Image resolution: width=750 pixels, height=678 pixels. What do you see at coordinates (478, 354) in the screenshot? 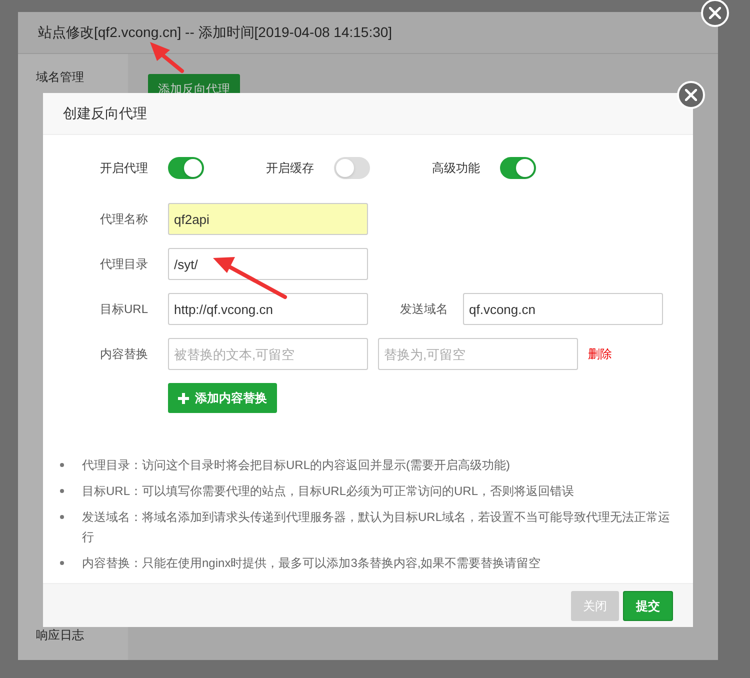
I see `text-field: 替换为,可留空` at bounding box center [478, 354].